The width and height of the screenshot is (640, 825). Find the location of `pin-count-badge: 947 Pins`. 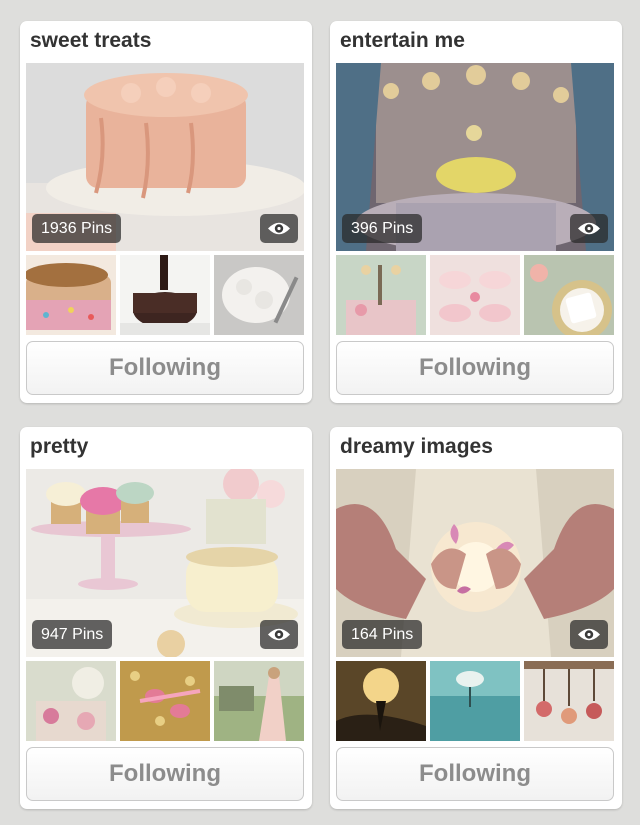

pin-count-badge: 947 Pins is located at coordinates (72, 634).